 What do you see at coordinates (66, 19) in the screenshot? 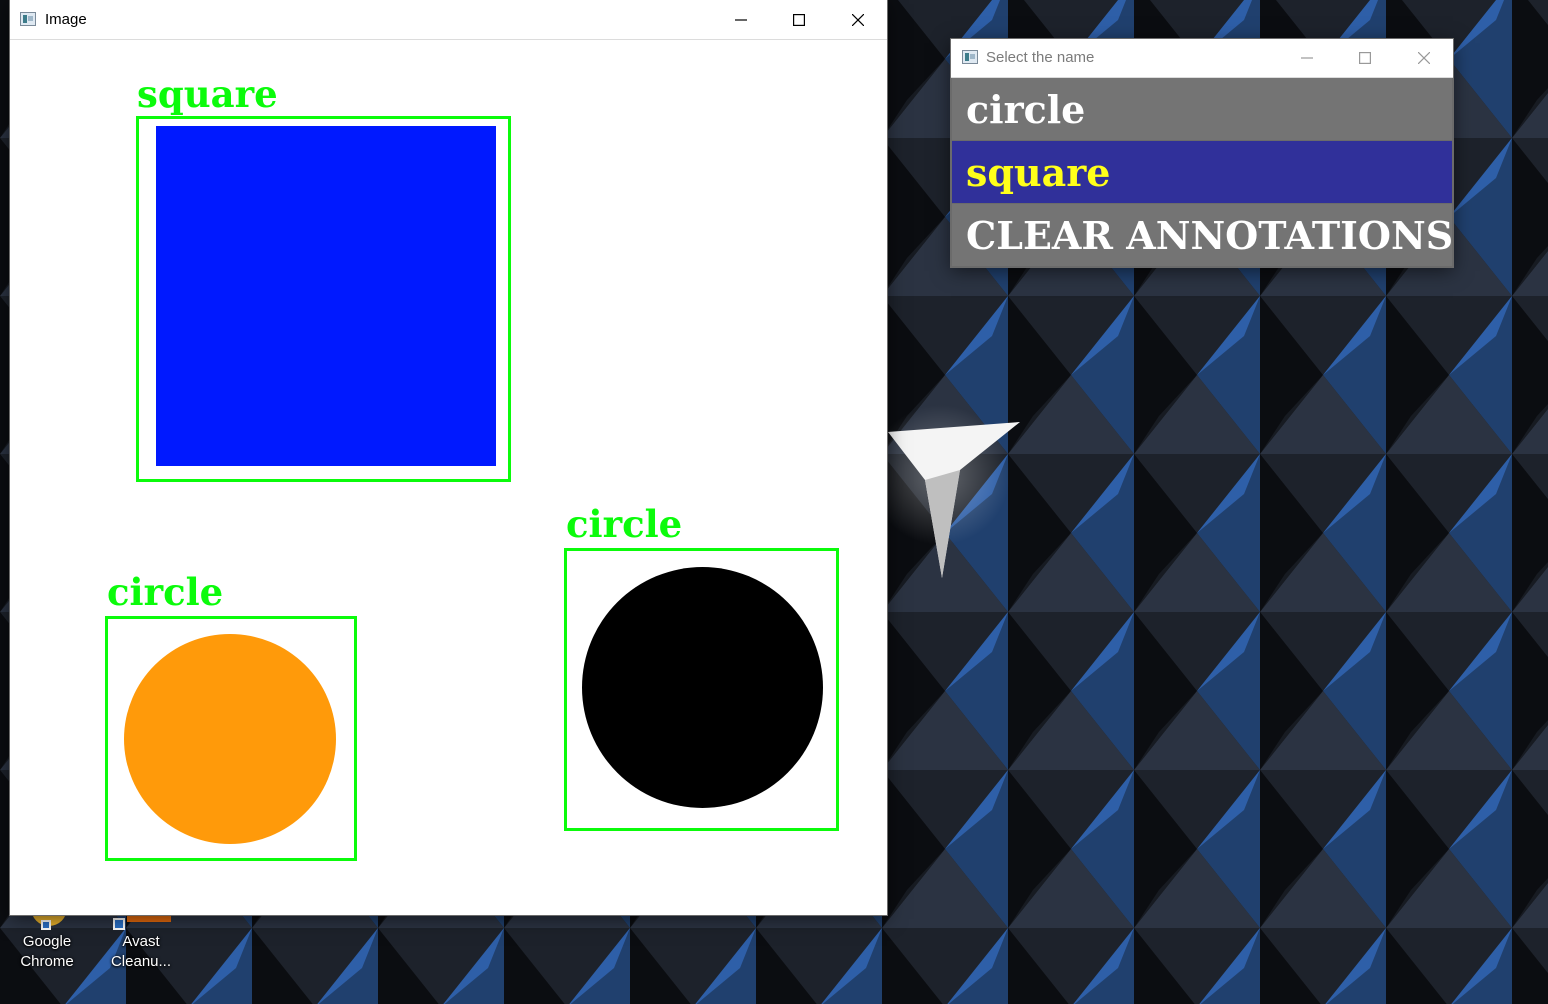
I see `window-title: Image` at bounding box center [66, 19].